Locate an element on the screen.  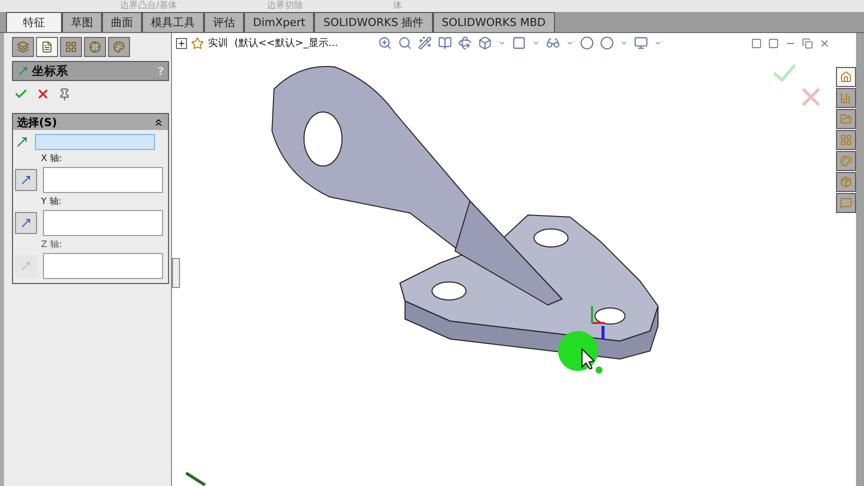
collapse-icon is located at coordinates (158, 122).